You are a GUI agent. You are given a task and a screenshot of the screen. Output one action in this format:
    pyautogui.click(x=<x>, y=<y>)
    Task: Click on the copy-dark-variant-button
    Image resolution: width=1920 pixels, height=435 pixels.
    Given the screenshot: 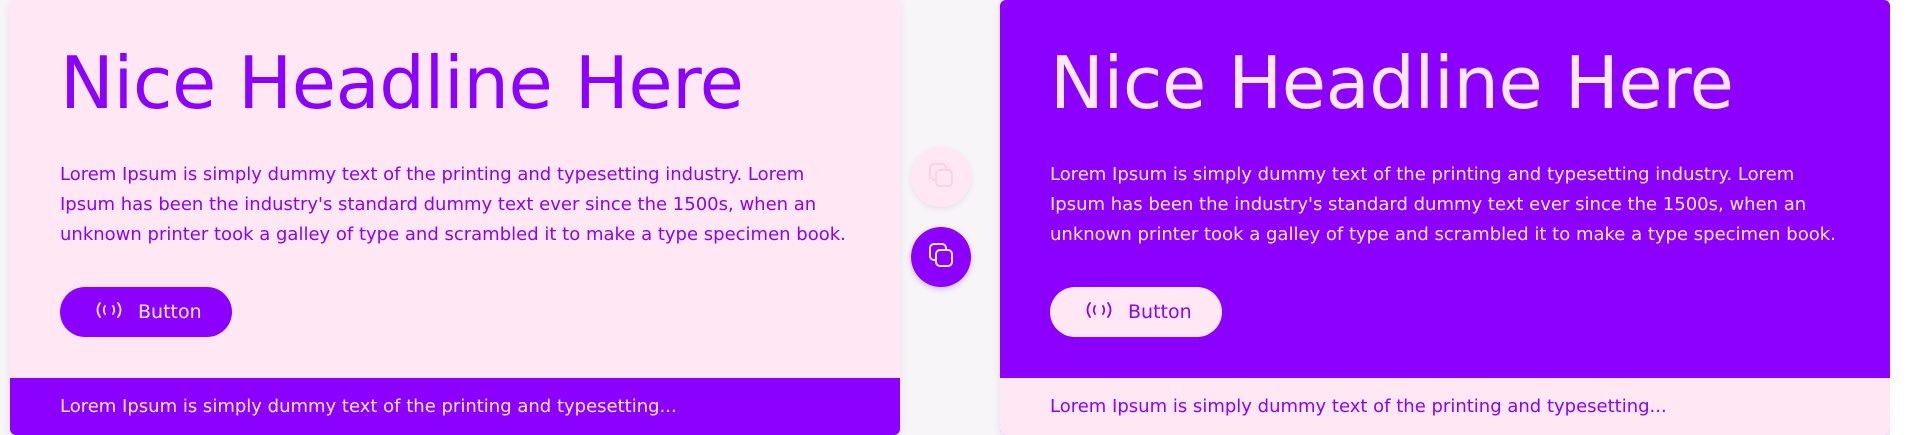 What is the action you would take?
    pyautogui.click(x=941, y=257)
    